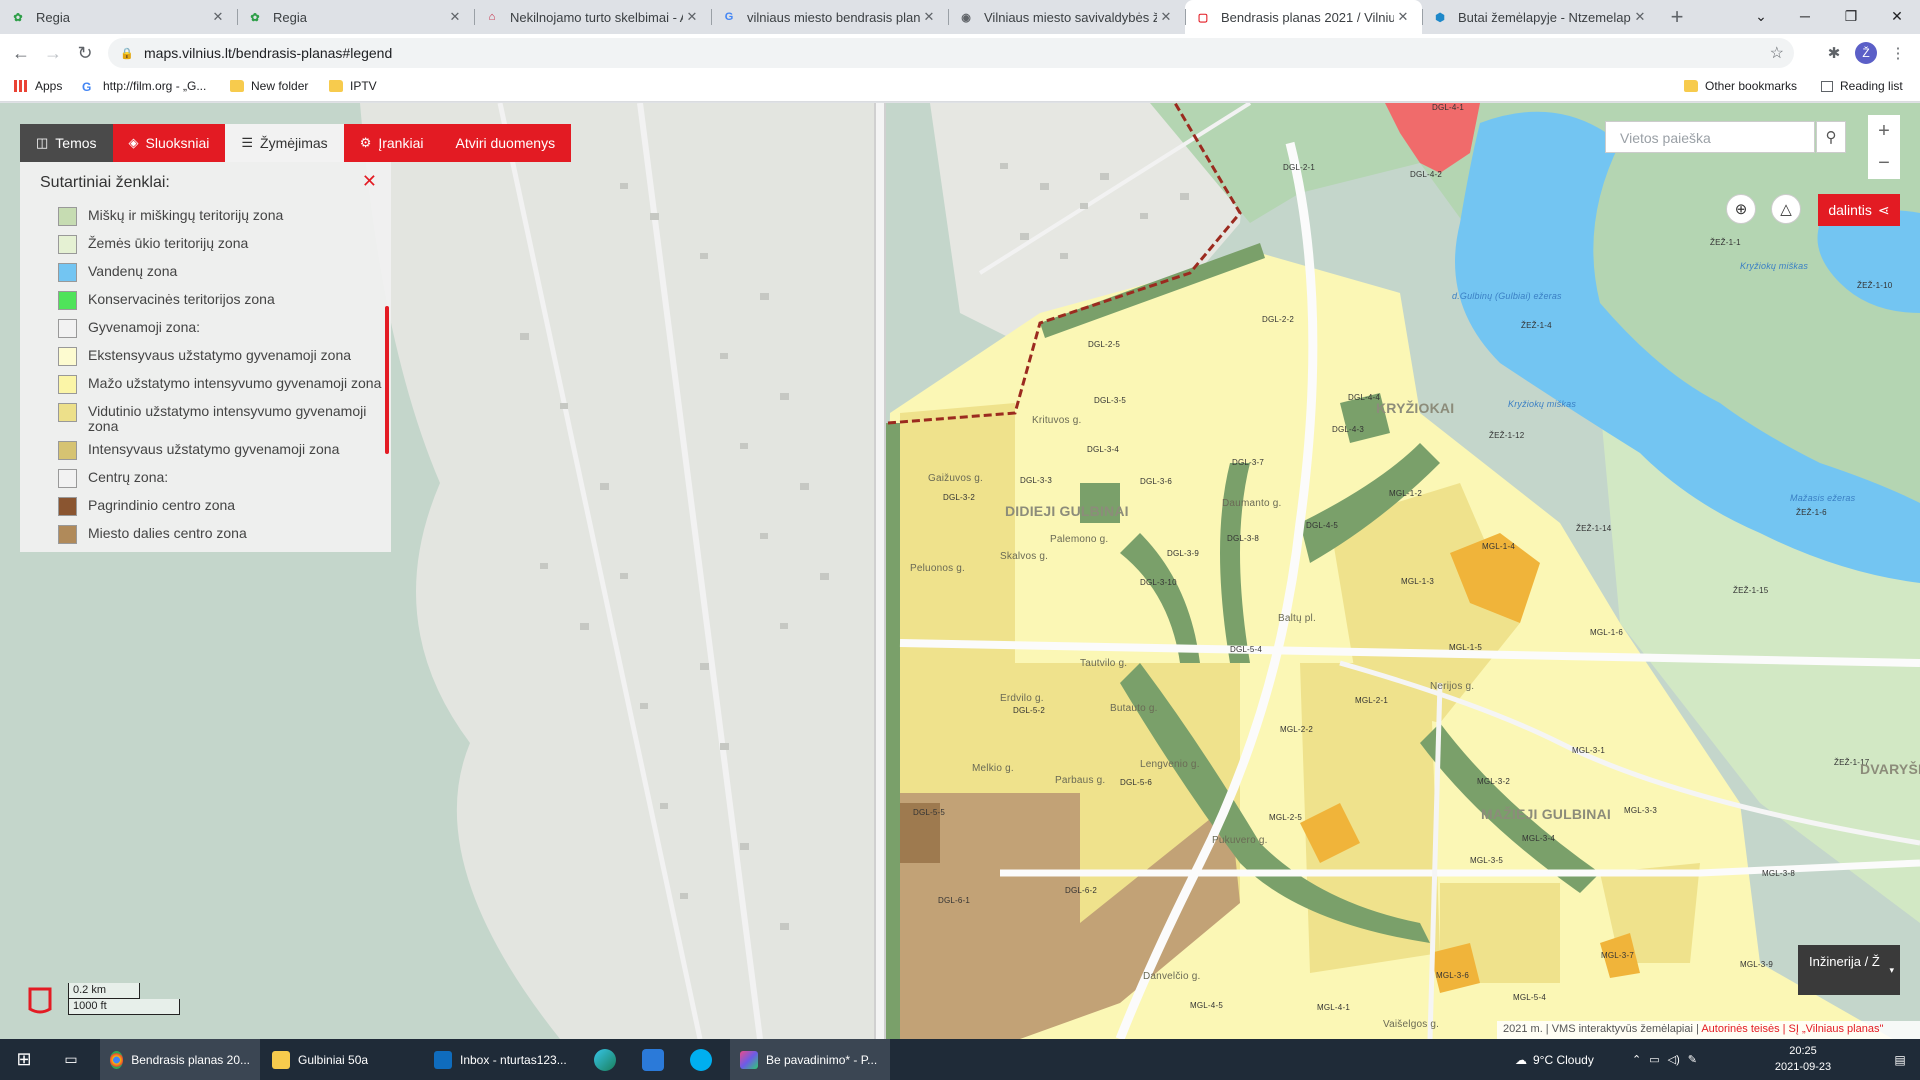 The image size is (1920, 1080). What do you see at coordinates (1777, 53) in the screenshot?
I see `bookmark-star-icon: ☆` at bounding box center [1777, 53].